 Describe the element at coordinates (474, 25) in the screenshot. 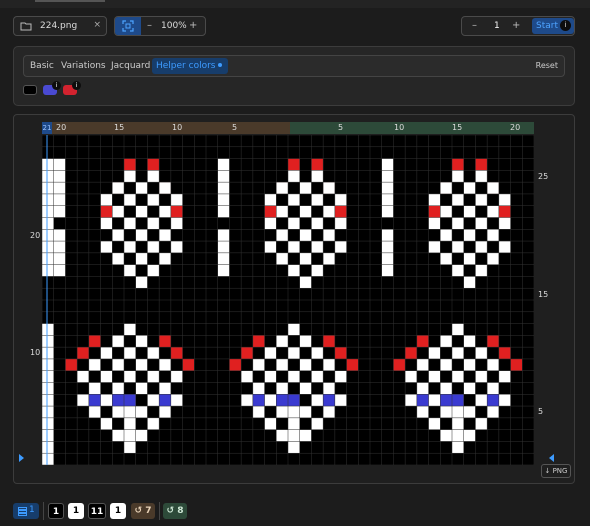

I see `step-decrement-button: –` at that location.